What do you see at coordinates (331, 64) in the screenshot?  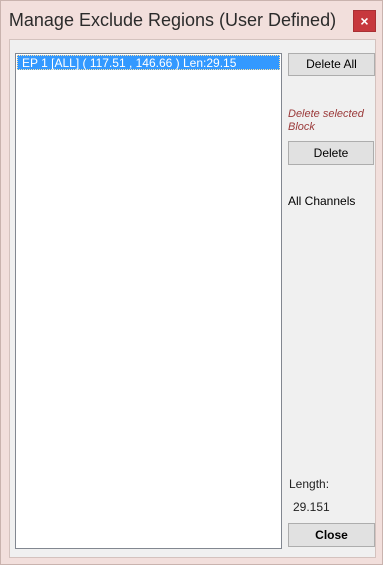 I see `delete-all-button: Delete All` at bounding box center [331, 64].